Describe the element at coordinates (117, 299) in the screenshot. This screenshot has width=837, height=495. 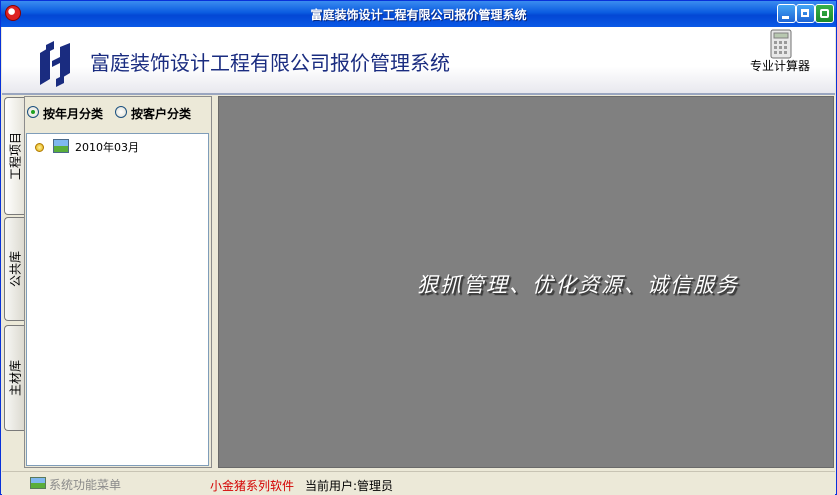
I see `project-tree: 2010年03月` at that location.